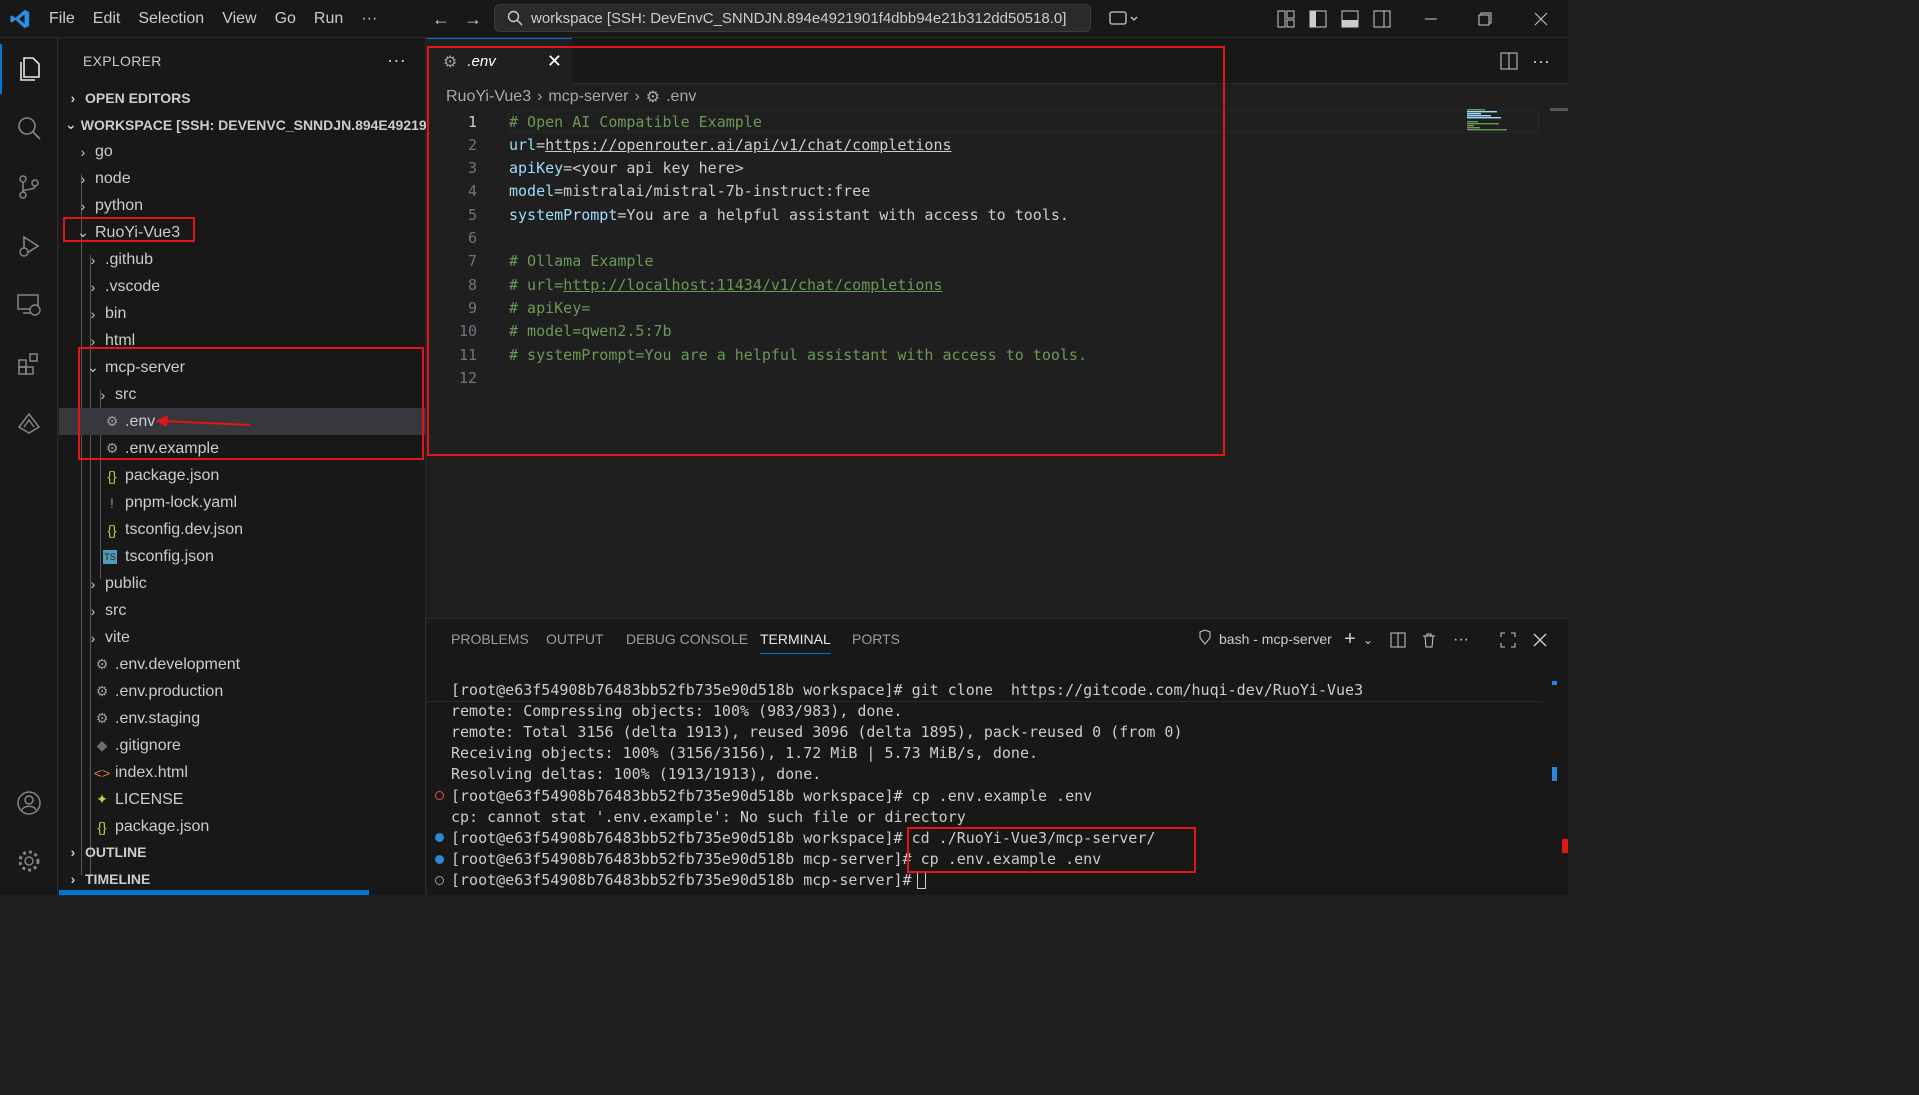 This screenshot has height=1095, width=1919. I want to click on panel-tab: PROBLEMS, so click(490, 639).